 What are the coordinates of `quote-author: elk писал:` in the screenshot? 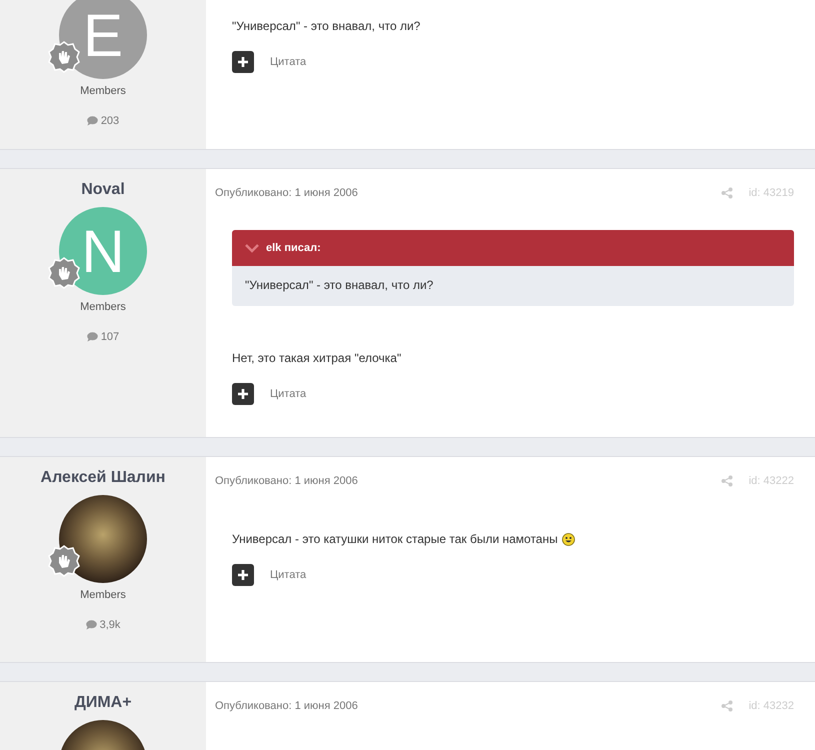 It's located at (293, 248).